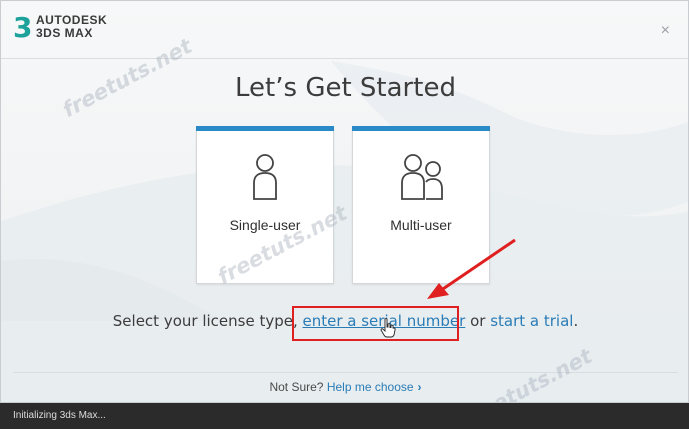  Describe the element at coordinates (265, 205) in the screenshot. I see `single-user-card: Single-user` at that location.